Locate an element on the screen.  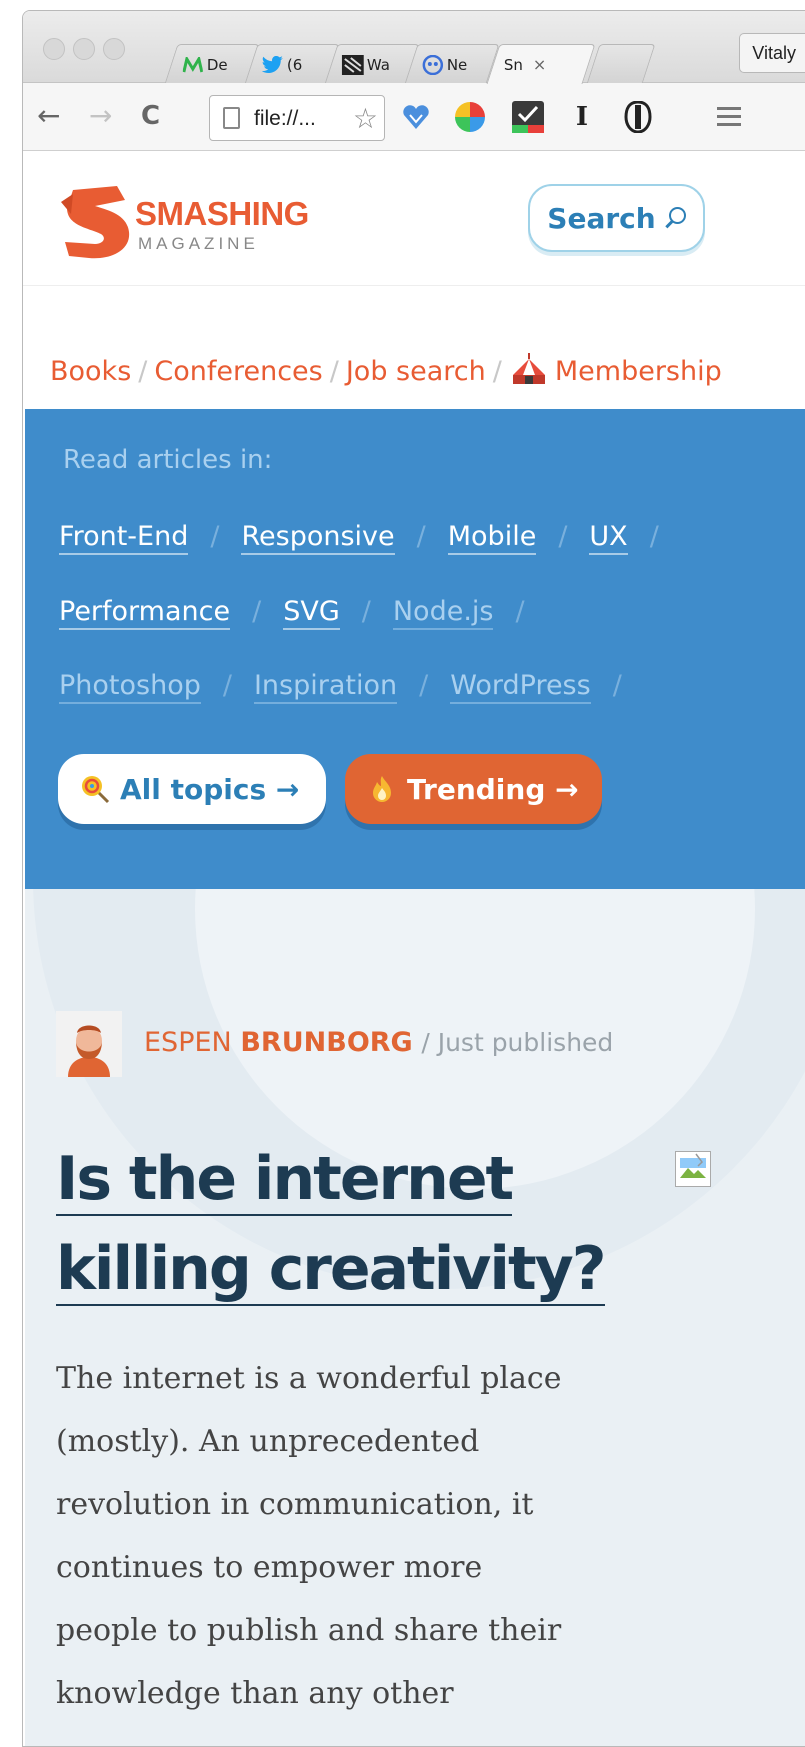
topics-row: Front-End / Responsive / Mobile / UX / is located at coordinates (370, 538).